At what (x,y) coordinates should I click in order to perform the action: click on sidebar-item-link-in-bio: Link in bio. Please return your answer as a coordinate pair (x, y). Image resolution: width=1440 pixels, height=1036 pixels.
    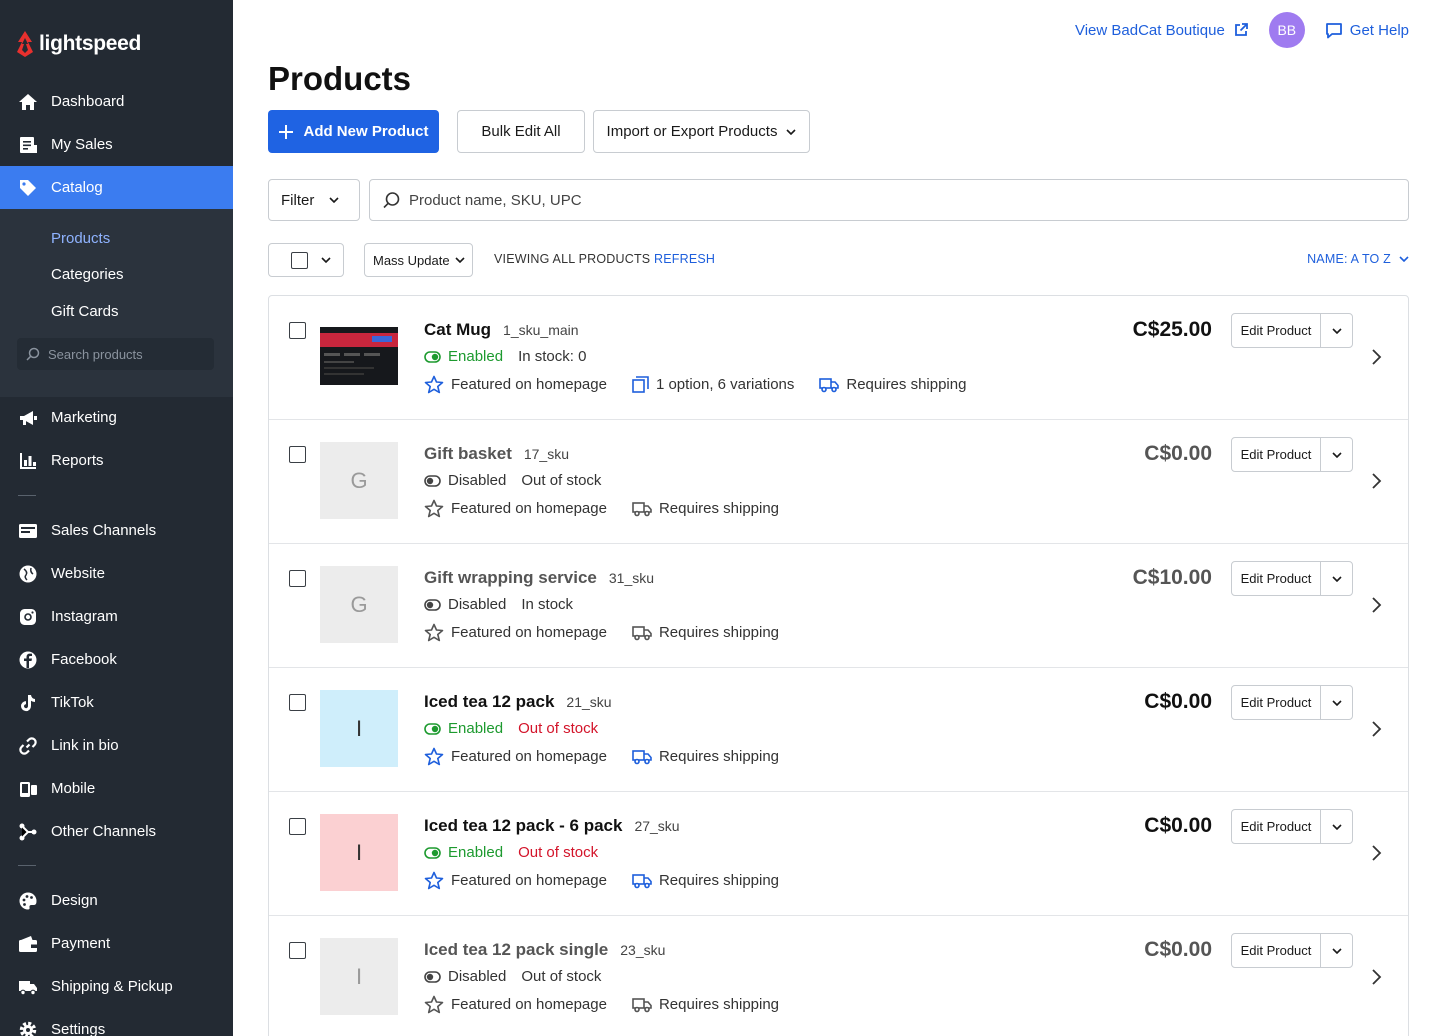
    Looking at the image, I should click on (116, 745).